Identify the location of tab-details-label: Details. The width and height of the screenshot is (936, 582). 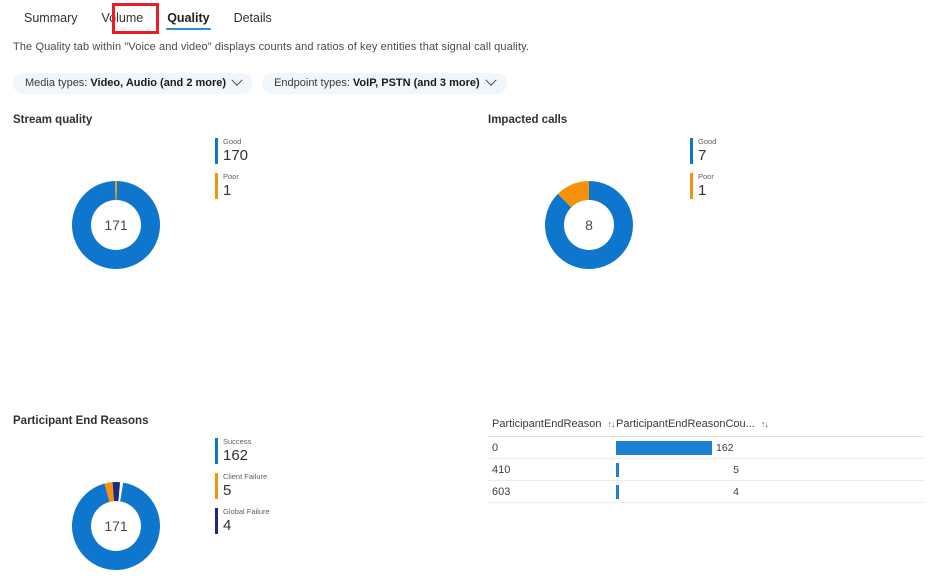
(252, 18).